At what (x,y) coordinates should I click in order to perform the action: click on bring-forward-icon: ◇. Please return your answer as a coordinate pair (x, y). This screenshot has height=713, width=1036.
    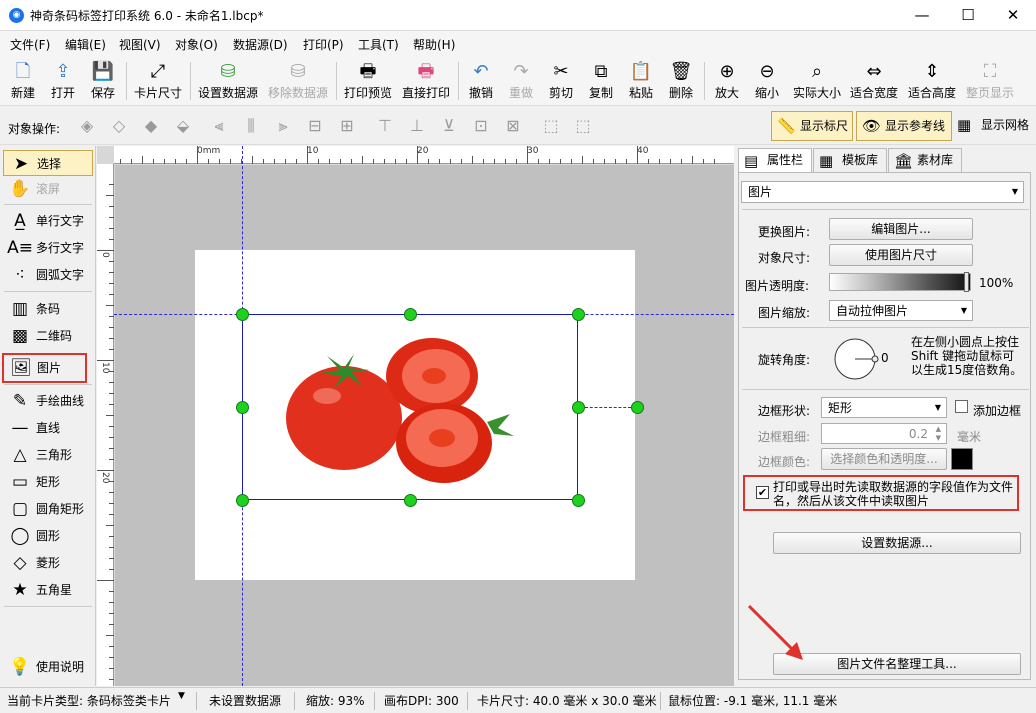
    Looking at the image, I should click on (119, 126).